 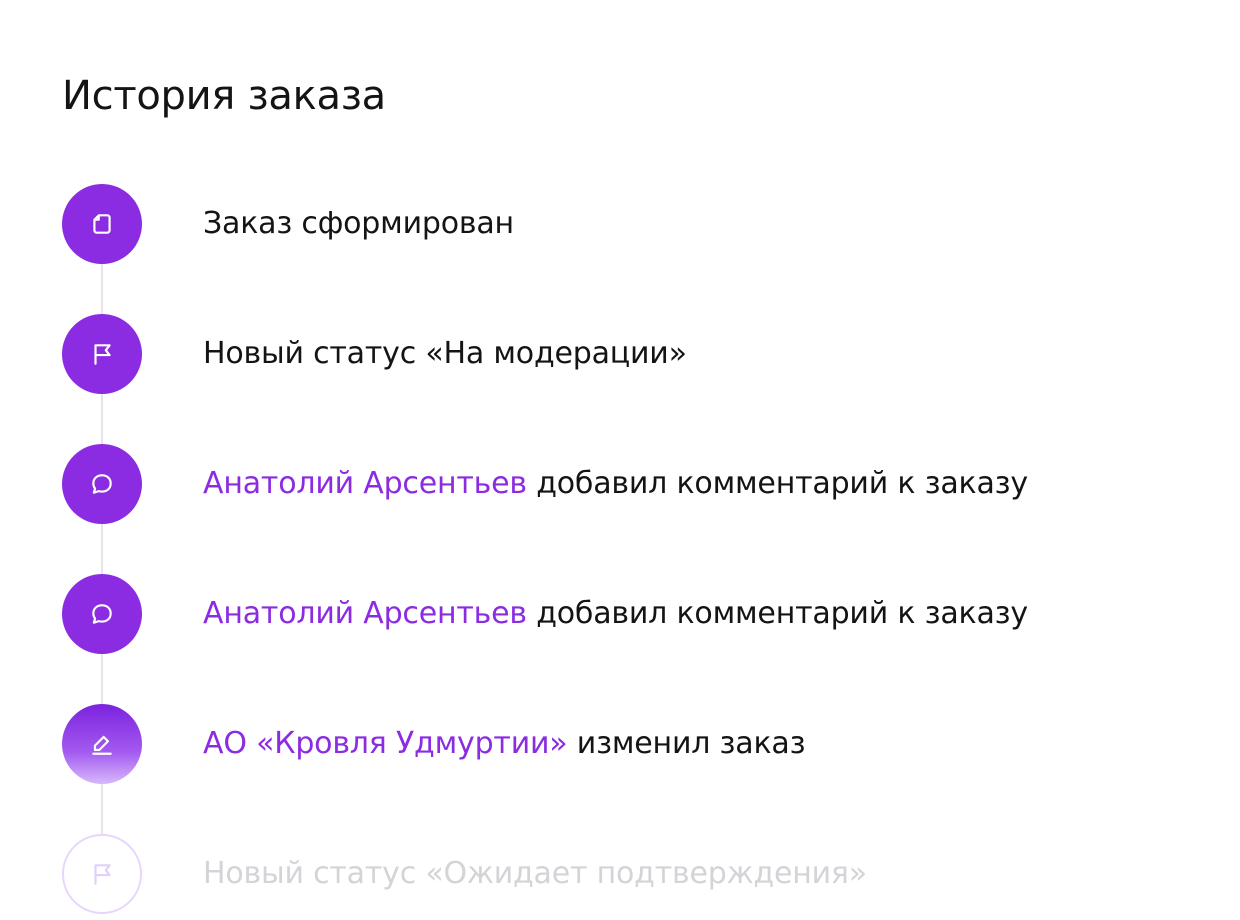 I want to click on event-text: Новый статус «На модерации», so click(x=445, y=354).